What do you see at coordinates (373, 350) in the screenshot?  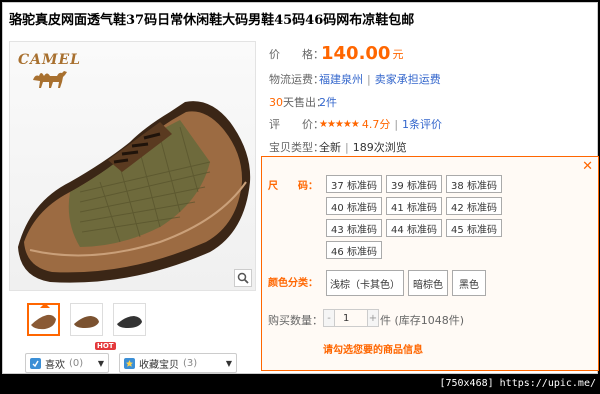 I see `select-hint: 请勾选您要的商品信息` at bounding box center [373, 350].